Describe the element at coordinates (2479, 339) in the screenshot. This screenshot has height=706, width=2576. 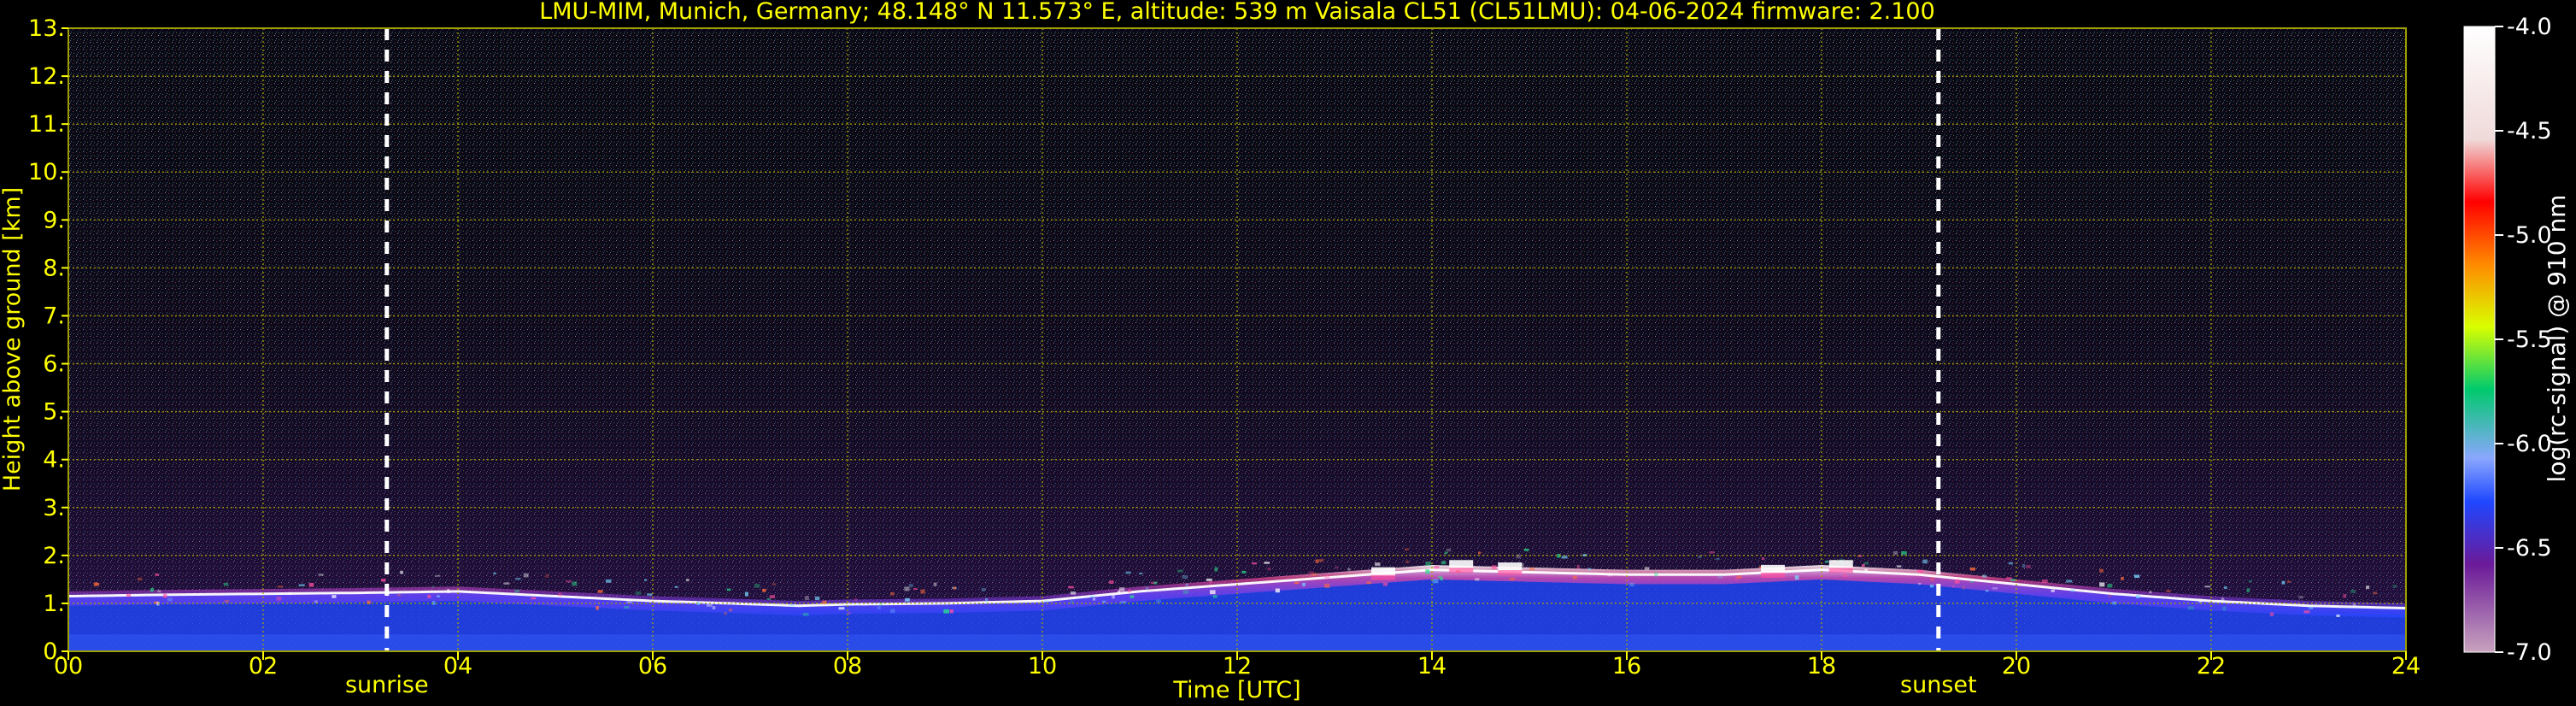
I see `colorbar-gradient` at that location.